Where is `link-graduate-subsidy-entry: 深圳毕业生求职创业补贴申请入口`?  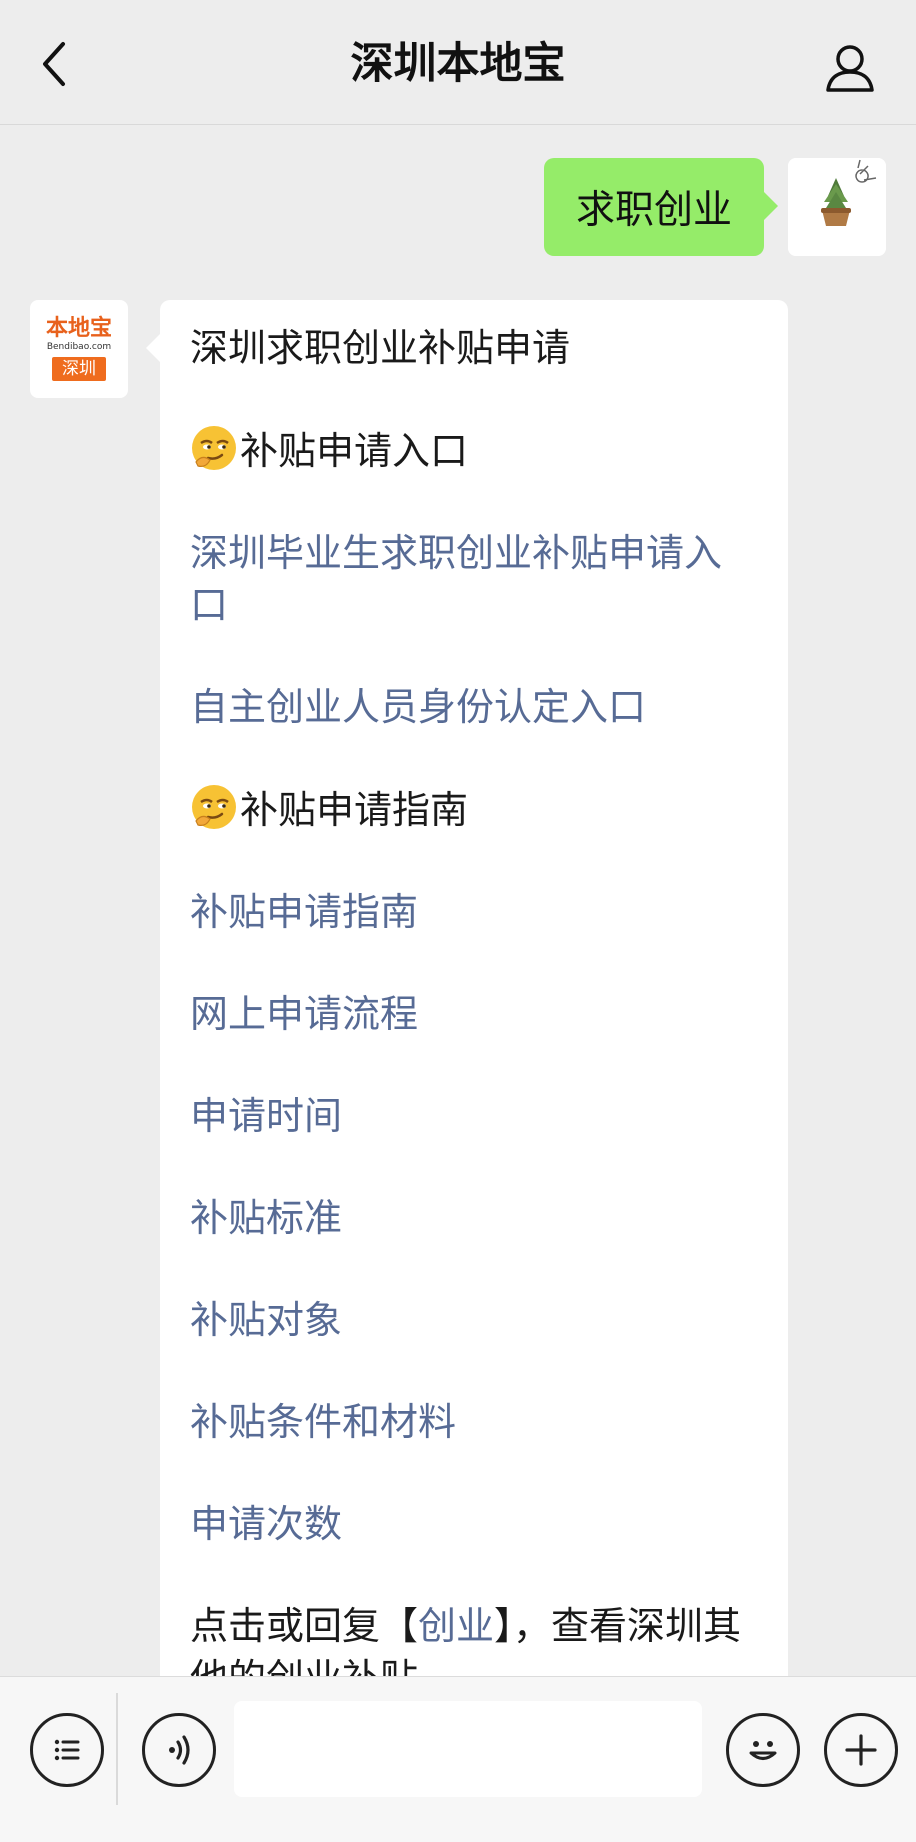 link-graduate-subsidy-entry: 深圳毕业生求职创业补贴申请入口 is located at coordinates (474, 579).